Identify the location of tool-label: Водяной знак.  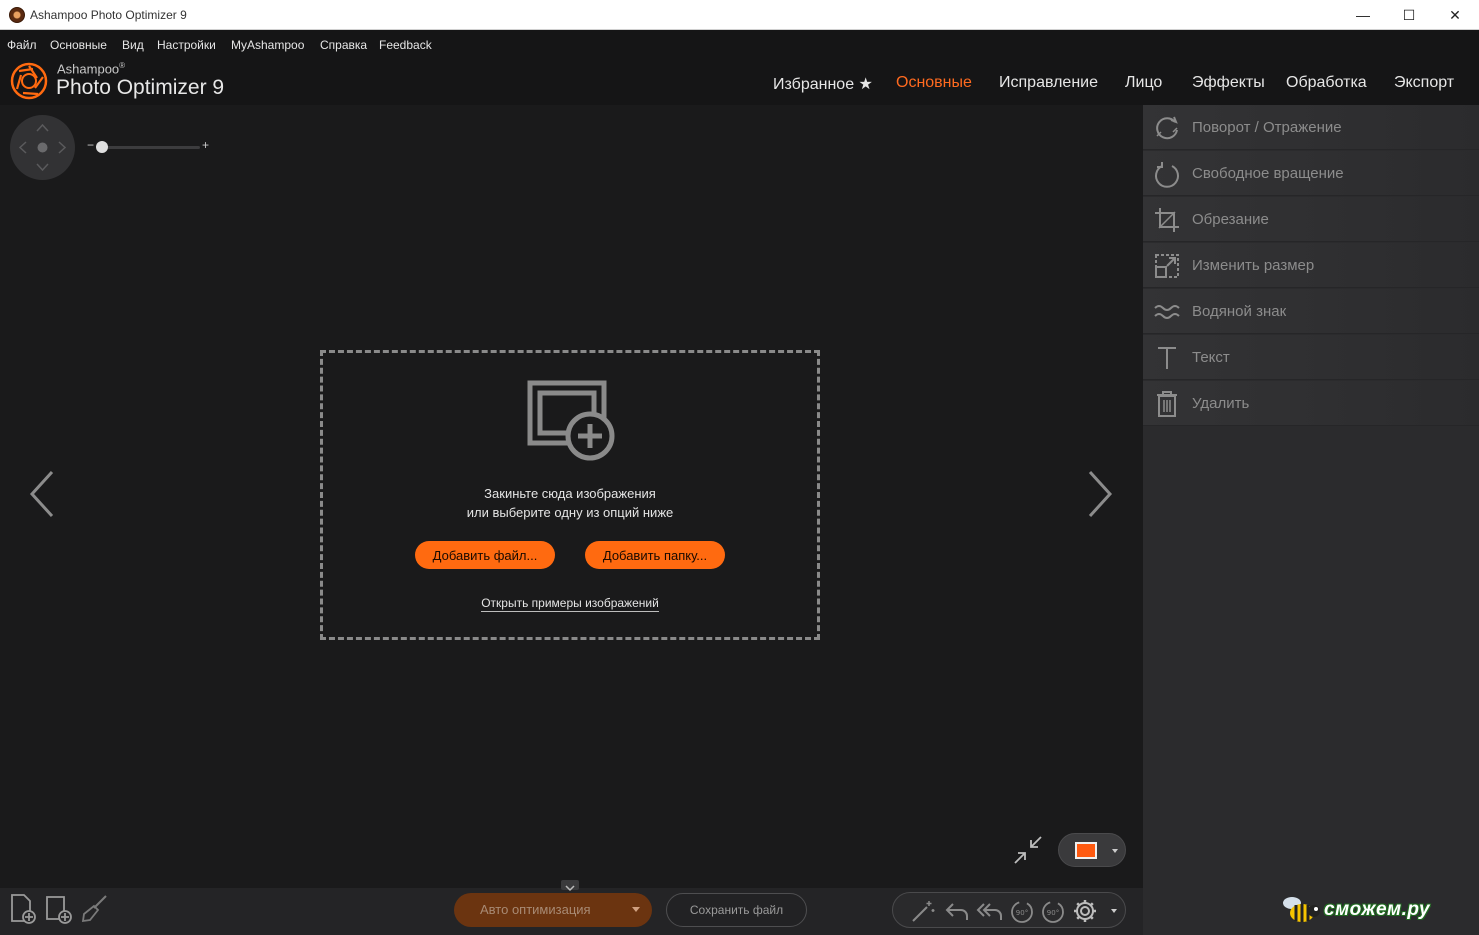
(1239, 311).